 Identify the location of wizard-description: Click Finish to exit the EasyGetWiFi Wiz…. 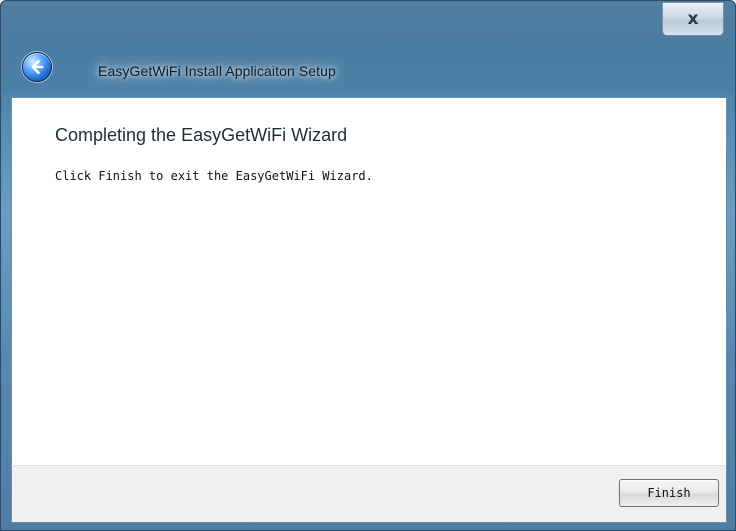
(214, 176).